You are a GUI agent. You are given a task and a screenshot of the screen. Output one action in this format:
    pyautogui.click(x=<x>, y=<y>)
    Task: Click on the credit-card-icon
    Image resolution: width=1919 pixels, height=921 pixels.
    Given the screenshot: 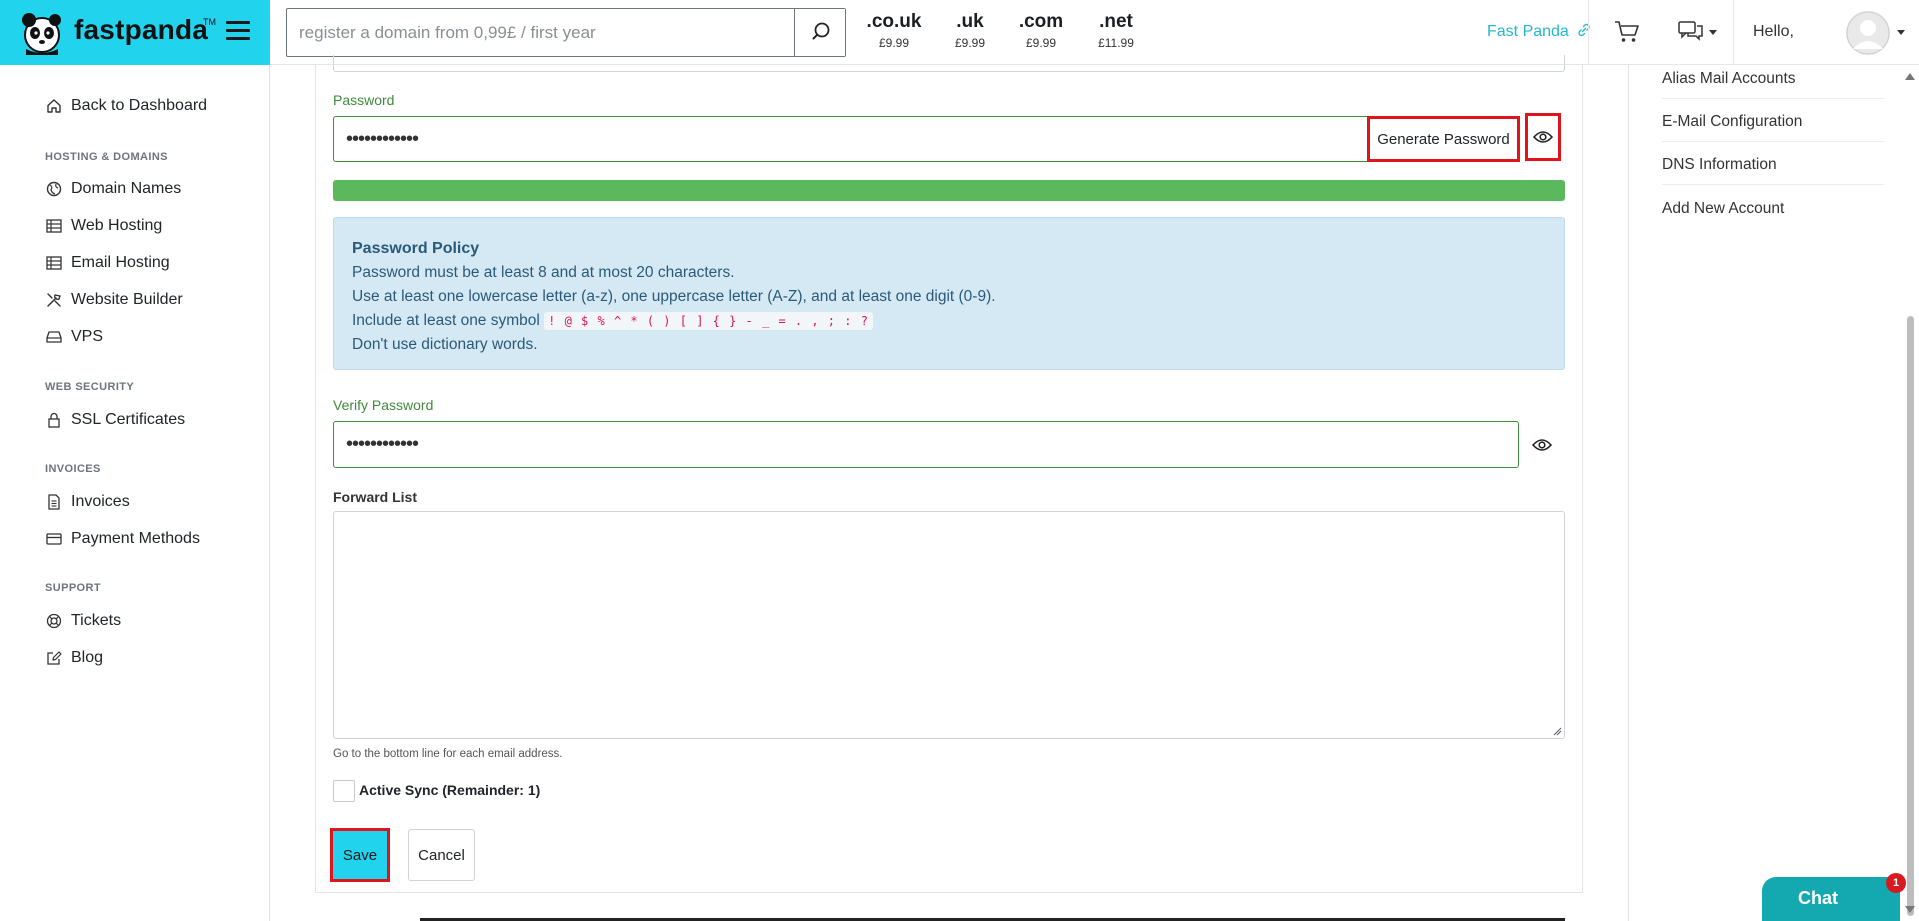 What is the action you would take?
    pyautogui.click(x=54, y=539)
    